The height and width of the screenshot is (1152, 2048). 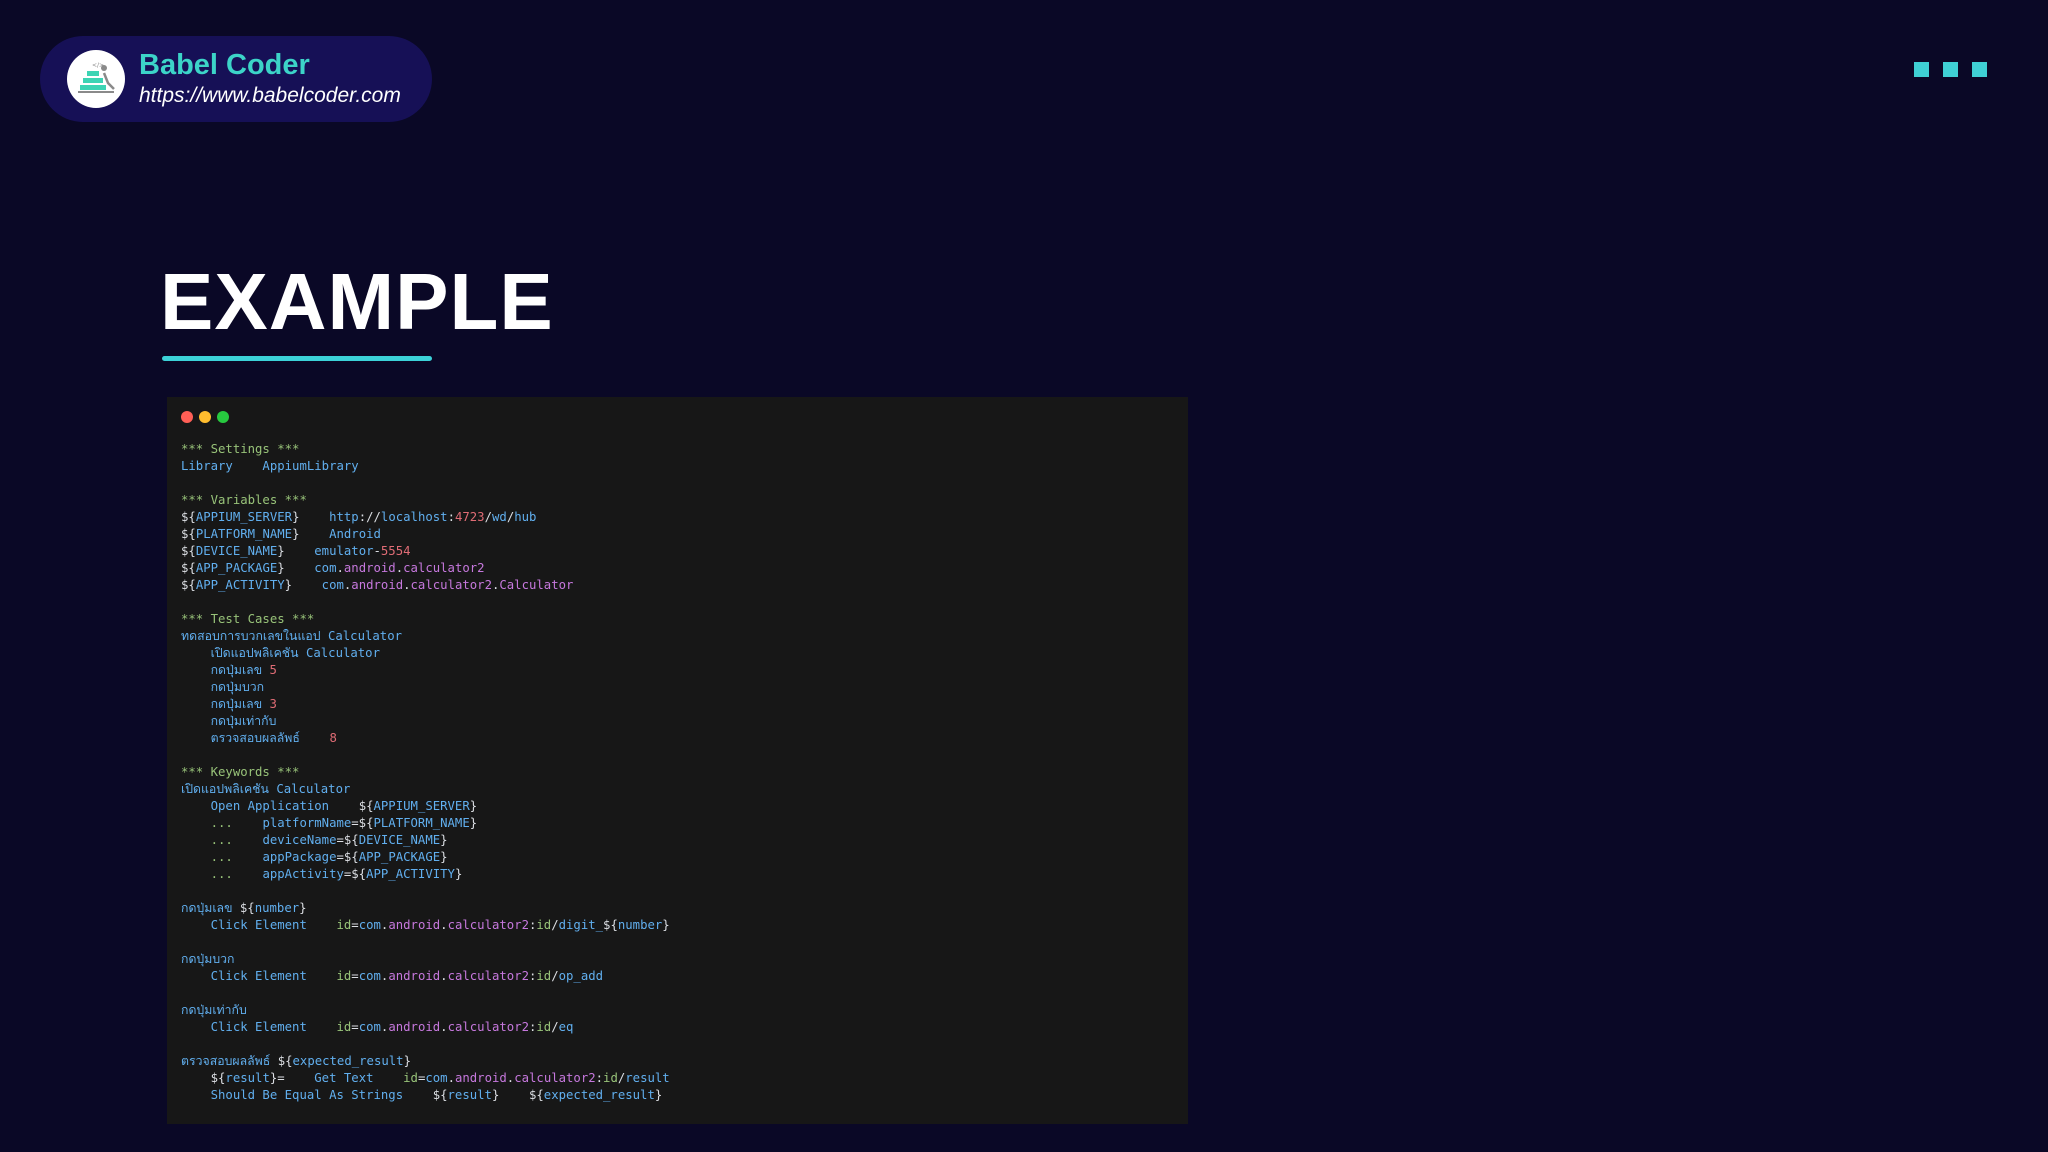 I want to click on code-token: emulator, so click(x=329, y=551).